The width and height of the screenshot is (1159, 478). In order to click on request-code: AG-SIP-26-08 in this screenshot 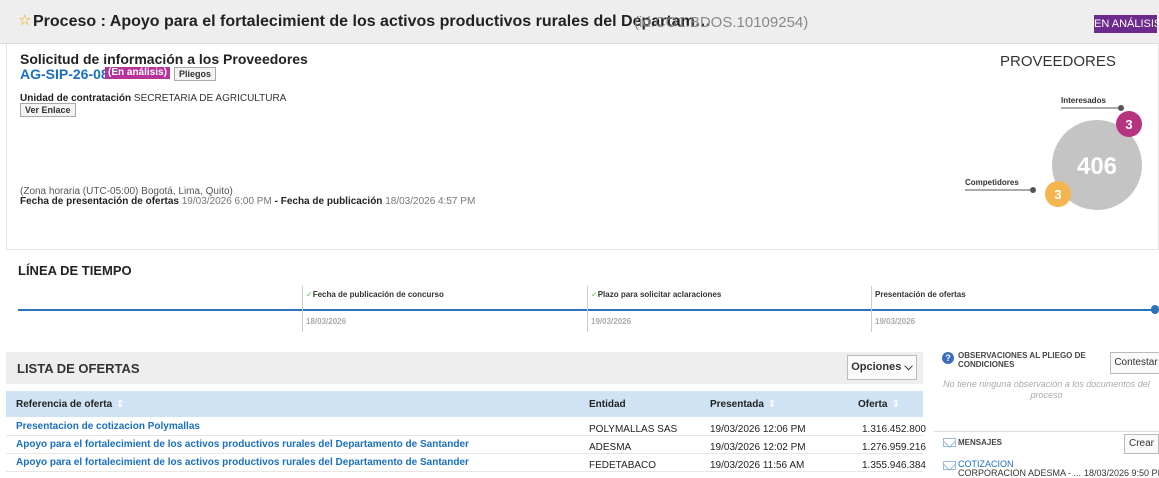, I will do `click(64, 74)`.